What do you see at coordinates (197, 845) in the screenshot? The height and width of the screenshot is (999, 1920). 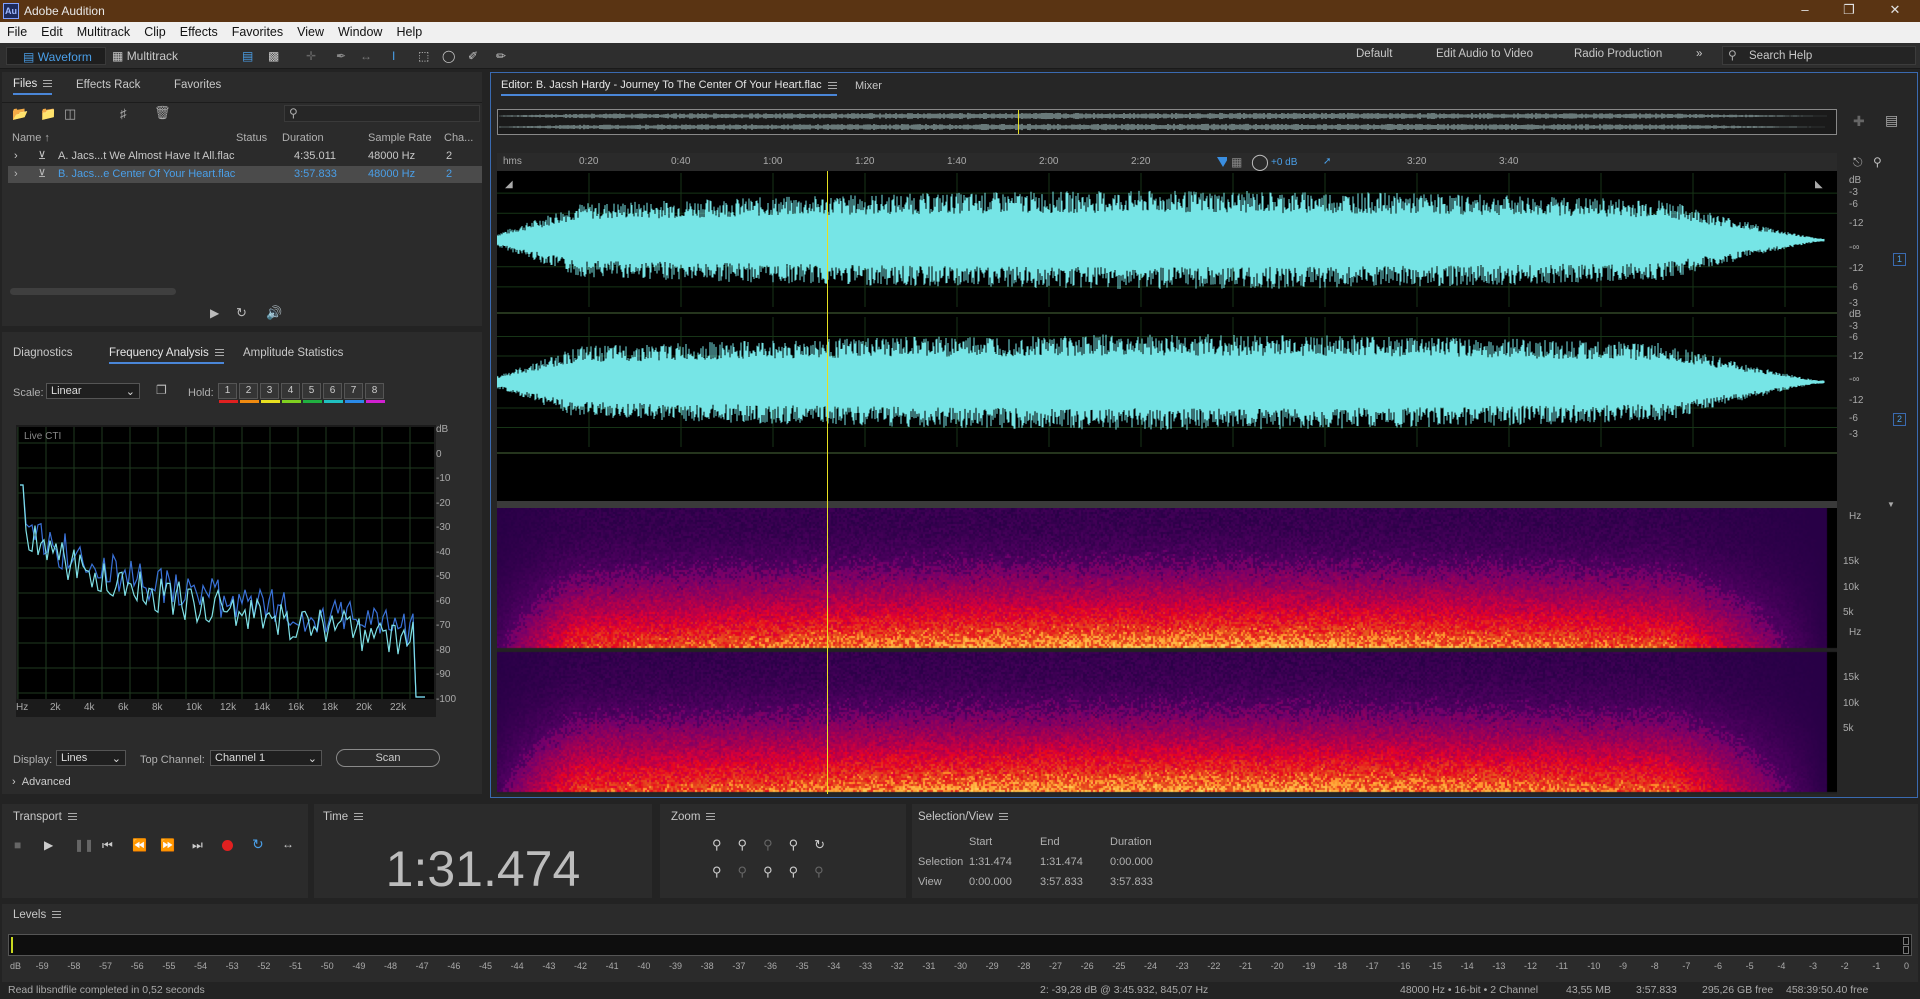 I see `next-icon: ⏭` at bounding box center [197, 845].